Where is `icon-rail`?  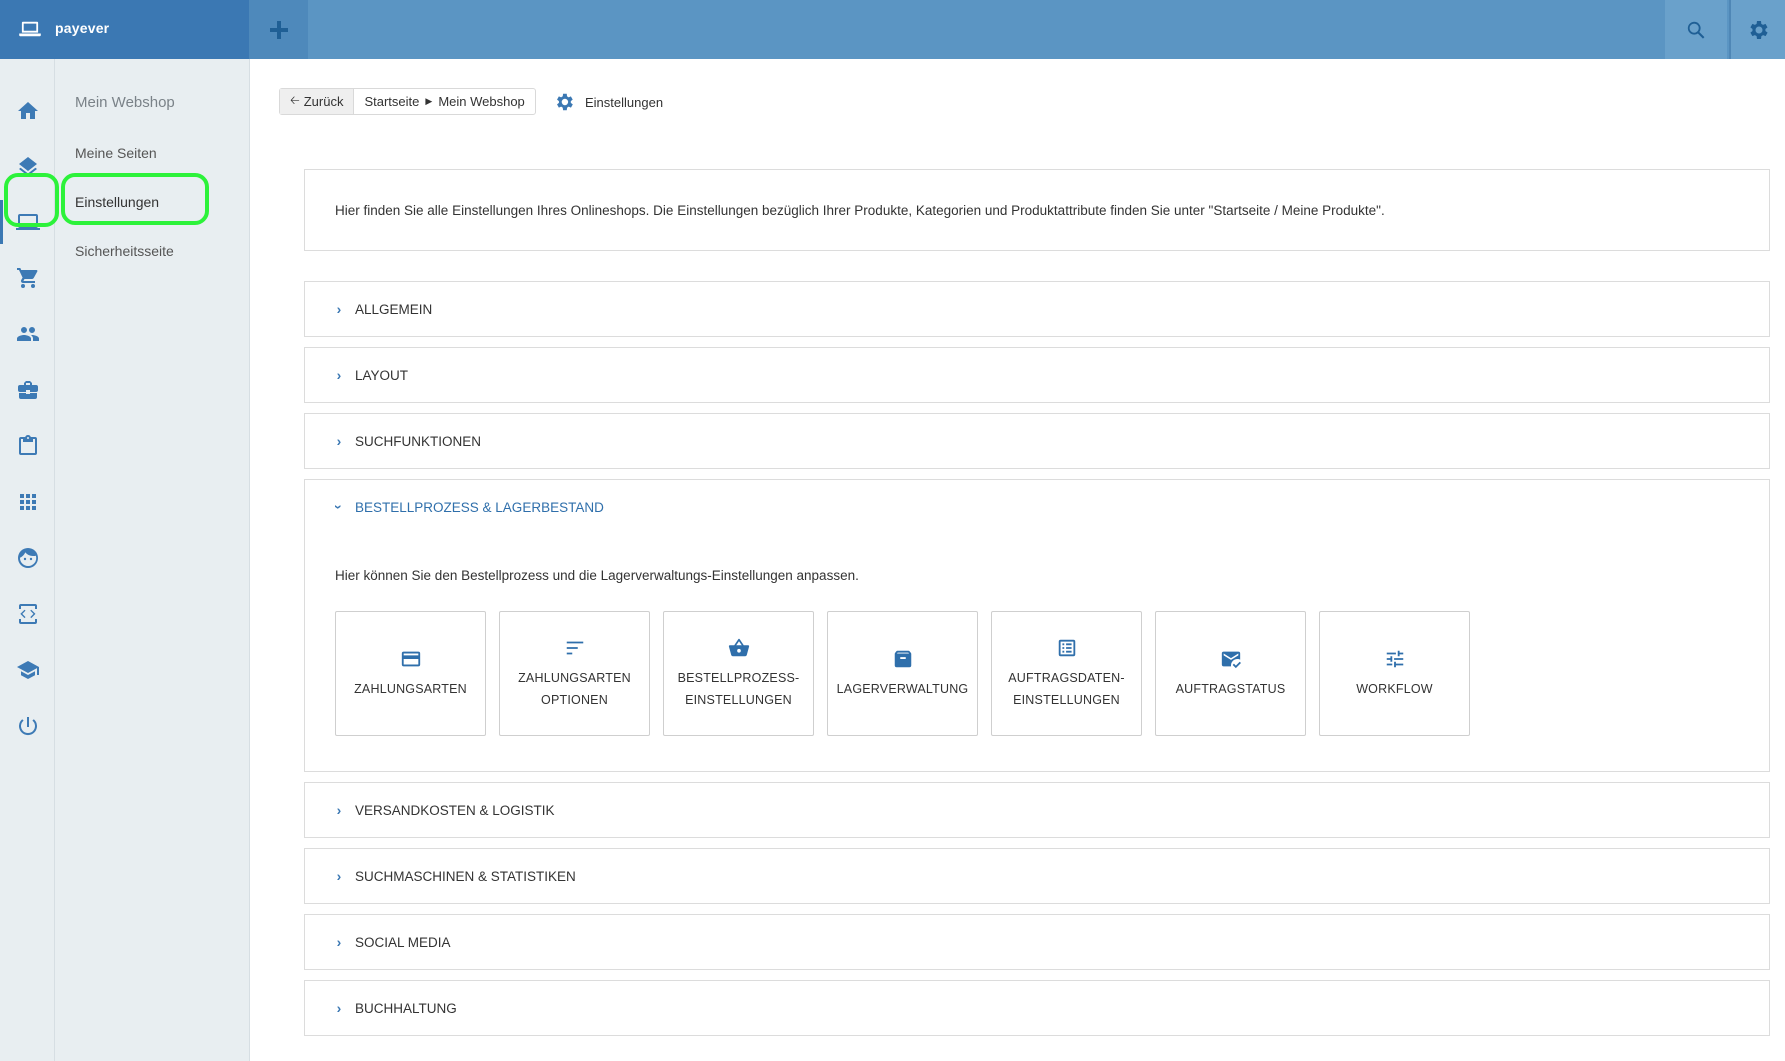 icon-rail is located at coordinates (27, 560).